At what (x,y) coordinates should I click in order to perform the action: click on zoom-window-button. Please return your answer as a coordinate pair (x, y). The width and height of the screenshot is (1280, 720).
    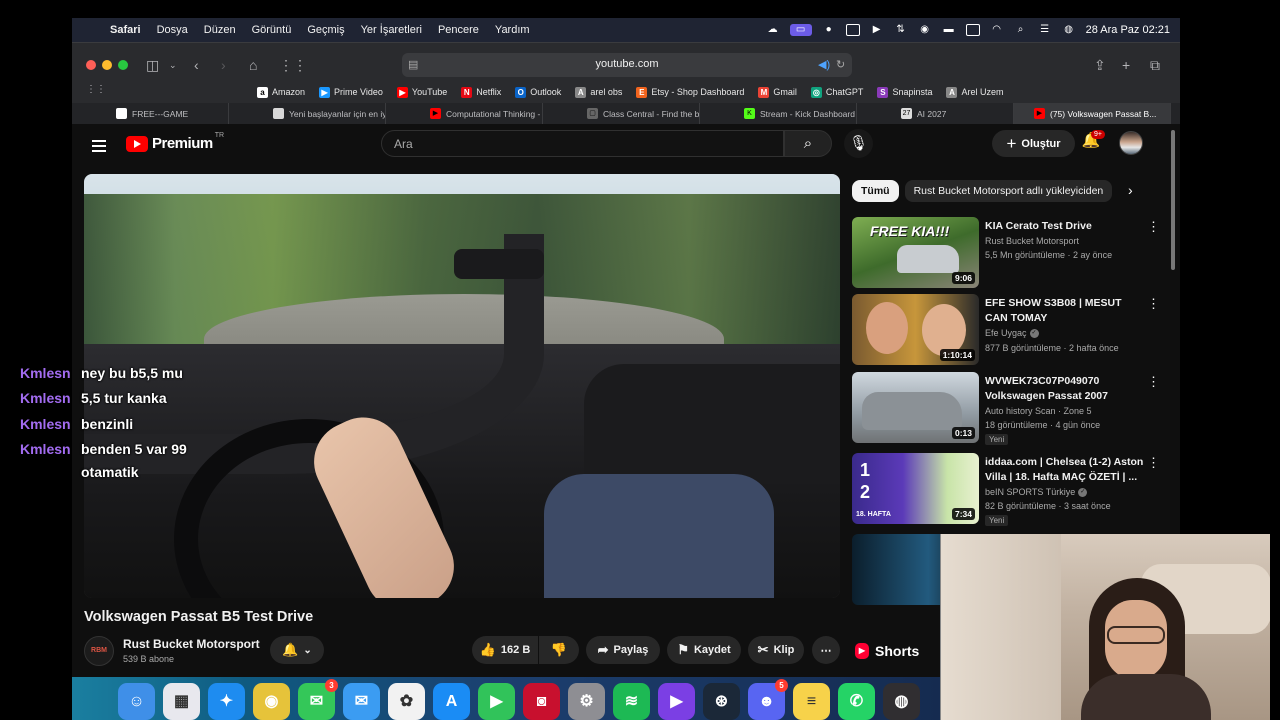
    Looking at the image, I should click on (123, 65).